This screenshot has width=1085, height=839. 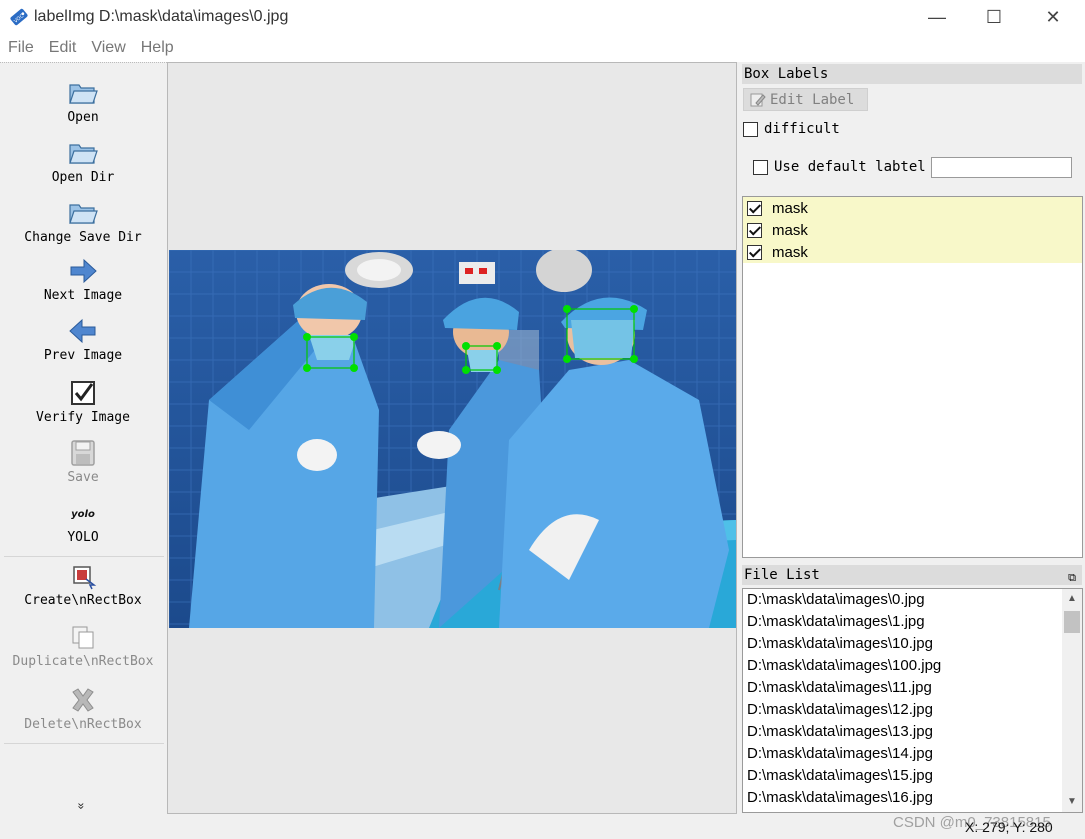 What do you see at coordinates (161, 16) in the screenshot?
I see `window-title: labelImg D:\mask\data\images\0.jpg` at bounding box center [161, 16].